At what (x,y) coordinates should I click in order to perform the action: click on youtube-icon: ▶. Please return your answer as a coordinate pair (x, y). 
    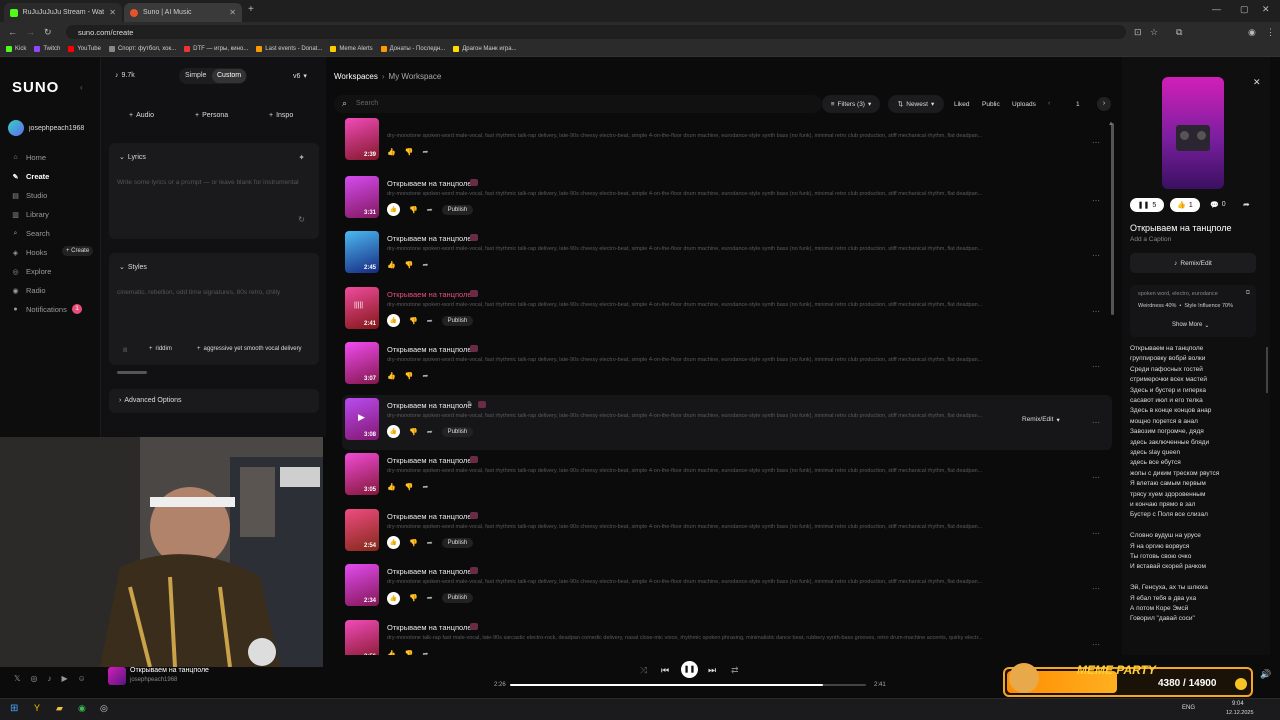
    Looking at the image, I should click on (64, 678).